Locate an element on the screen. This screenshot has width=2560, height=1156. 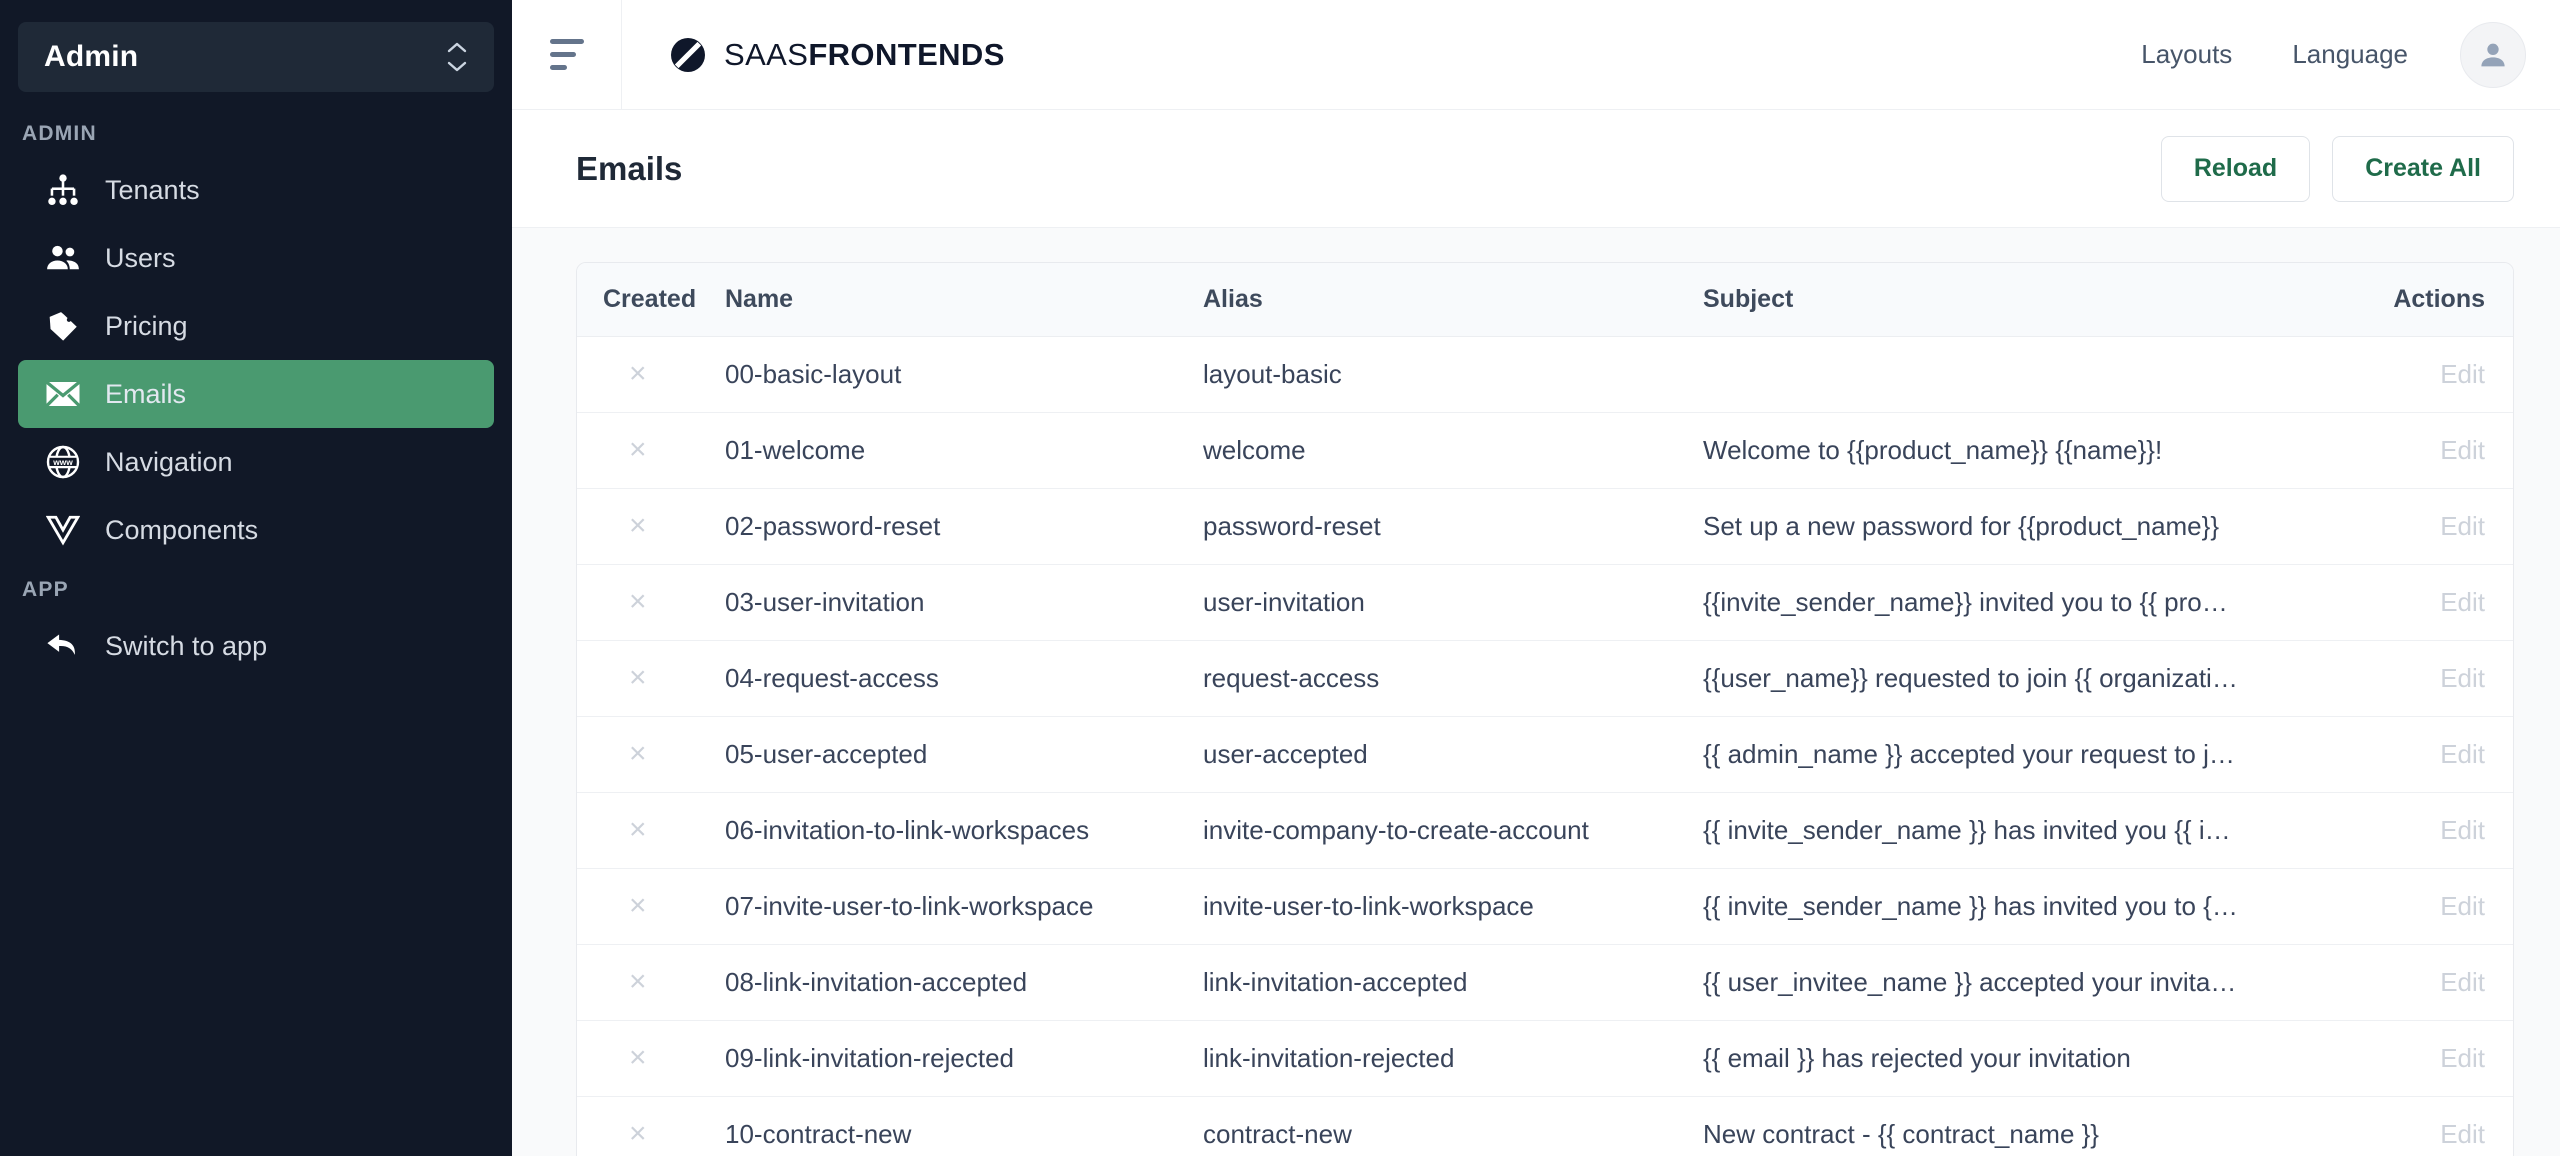
hamburger-icon is located at coordinates (567, 55).